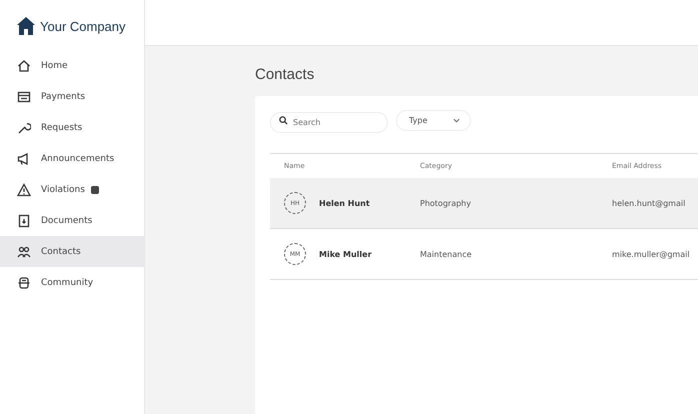  I want to click on contact-name: Mike Muller, so click(345, 254).